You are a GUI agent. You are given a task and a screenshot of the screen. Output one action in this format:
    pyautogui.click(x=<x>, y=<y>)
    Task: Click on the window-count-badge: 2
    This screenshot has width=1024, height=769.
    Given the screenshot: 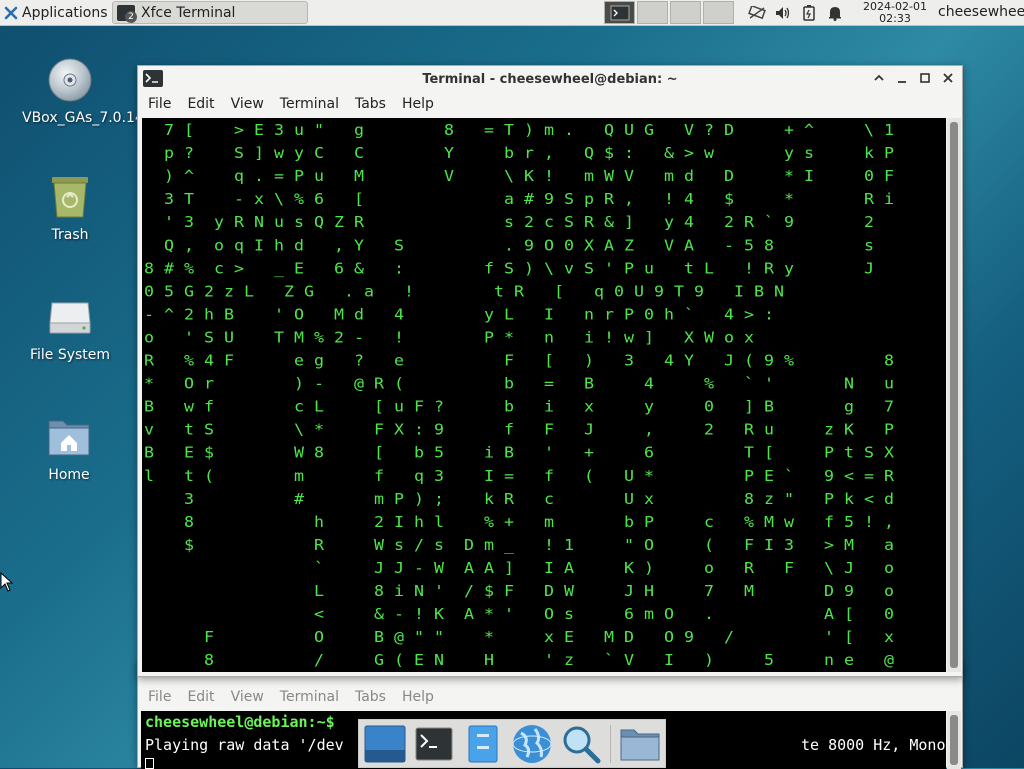 What is the action you would take?
    pyautogui.click(x=131, y=16)
    